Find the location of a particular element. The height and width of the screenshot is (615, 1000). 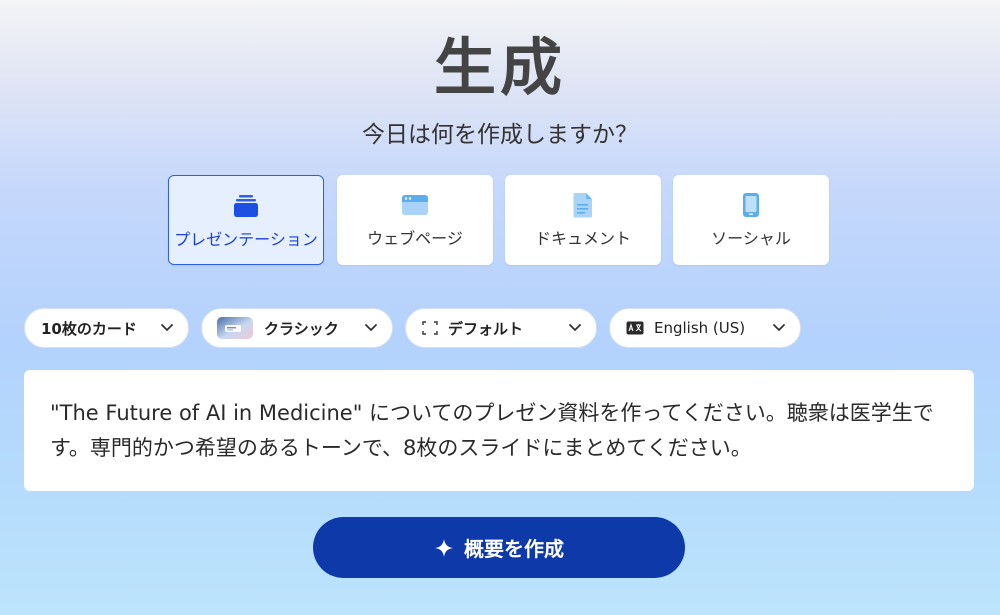

generate-button-label: 概要を作成 is located at coordinates (514, 549).